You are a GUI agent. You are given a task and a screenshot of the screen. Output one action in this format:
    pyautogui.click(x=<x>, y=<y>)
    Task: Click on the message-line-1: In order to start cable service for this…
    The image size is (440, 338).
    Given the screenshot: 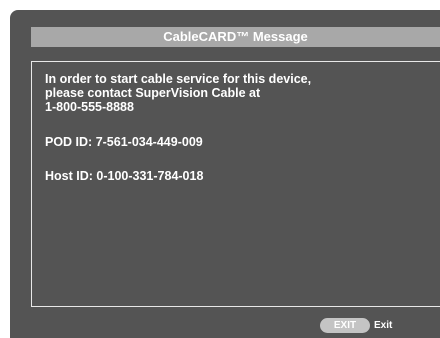 What is the action you would take?
    pyautogui.click(x=178, y=79)
    